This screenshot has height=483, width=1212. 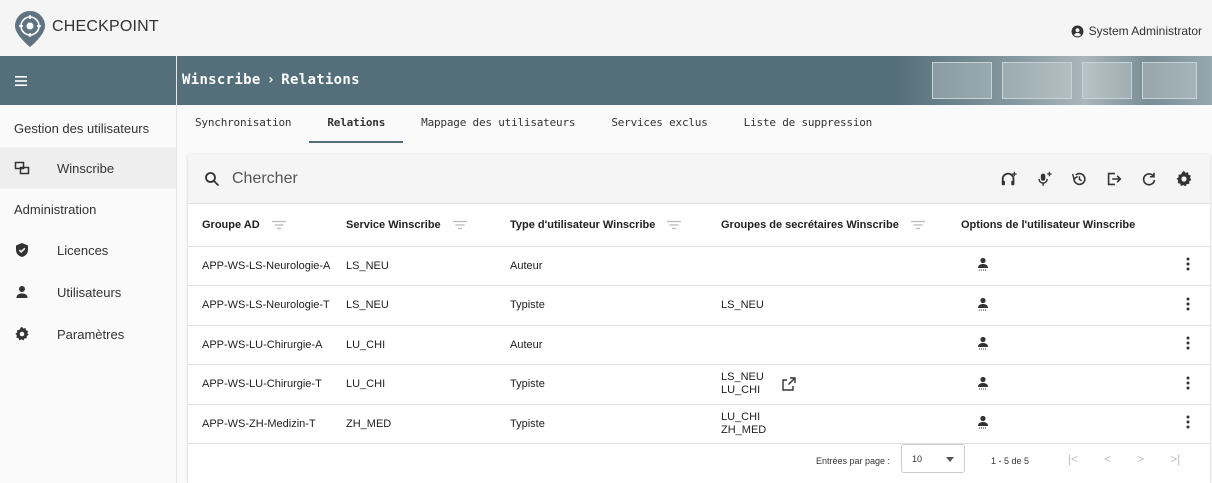 What do you see at coordinates (827, 384) in the screenshot?
I see `cell-secretary-groups: LS_NEU LU_CHI` at bounding box center [827, 384].